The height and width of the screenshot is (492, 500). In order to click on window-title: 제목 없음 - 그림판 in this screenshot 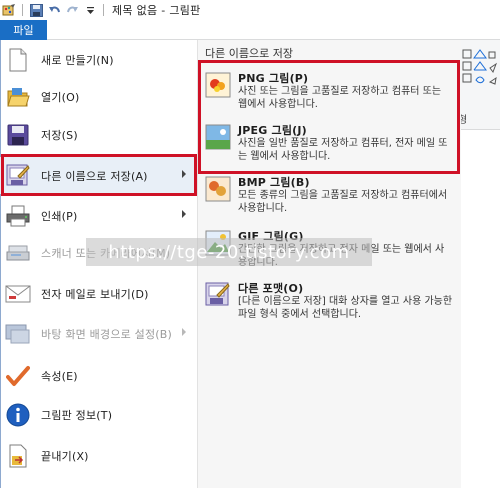, I will do `click(156, 10)`.